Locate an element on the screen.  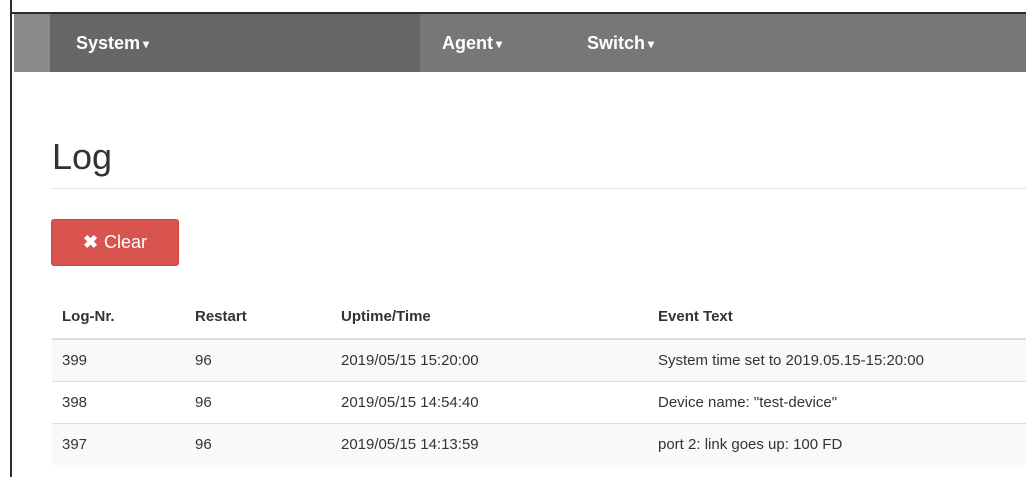
nav-menu-switch-label: Switch is located at coordinates (616, 43).